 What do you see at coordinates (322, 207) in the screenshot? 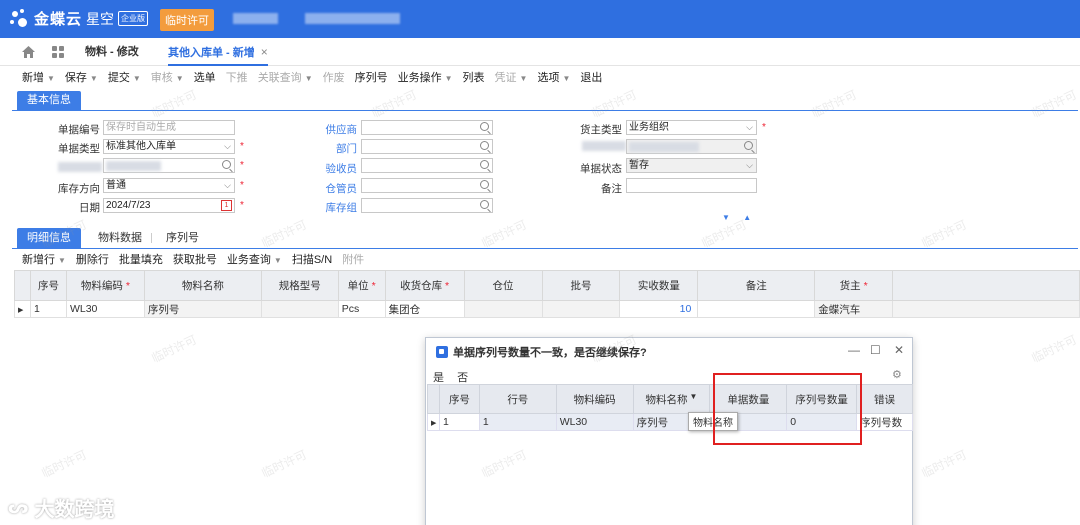
I see `stock-group-label: 库存组` at bounding box center [322, 207].